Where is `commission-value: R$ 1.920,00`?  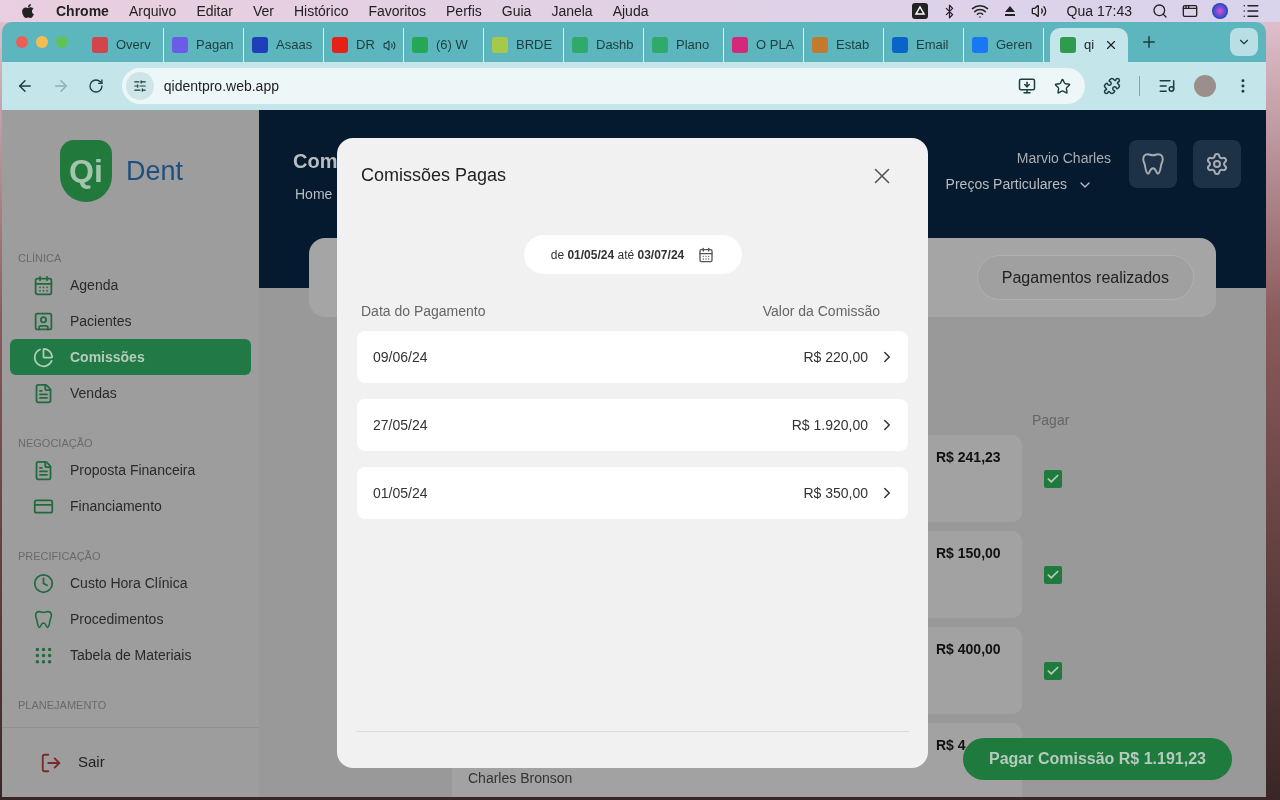 commission-value: R$ 1.920,00 is located at coordinates (829, 425).